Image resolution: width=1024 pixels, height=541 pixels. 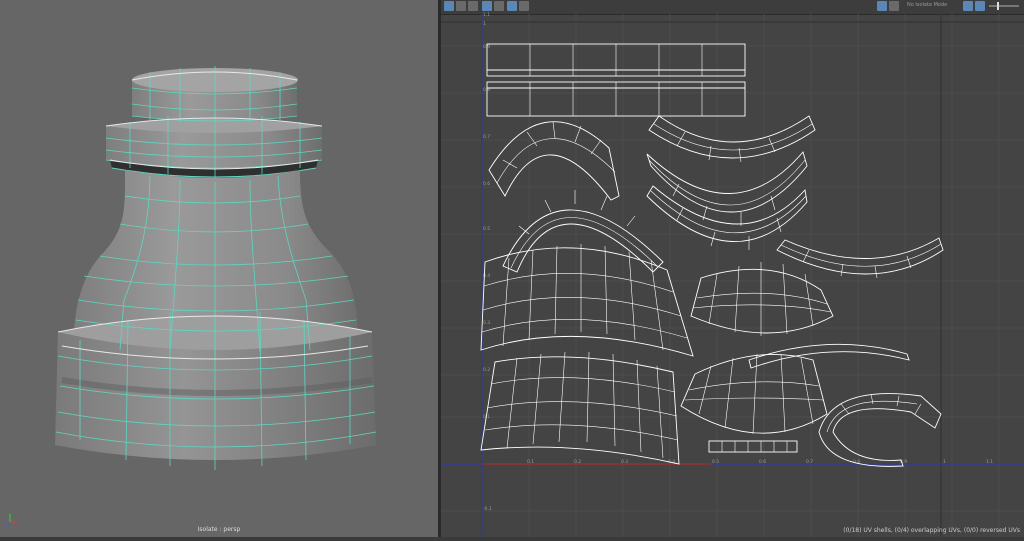 What do you see at coordinates (487, 509) in the screenshot?
I see `v-tick-neg: -0.1` at bounding box center [487, 509].